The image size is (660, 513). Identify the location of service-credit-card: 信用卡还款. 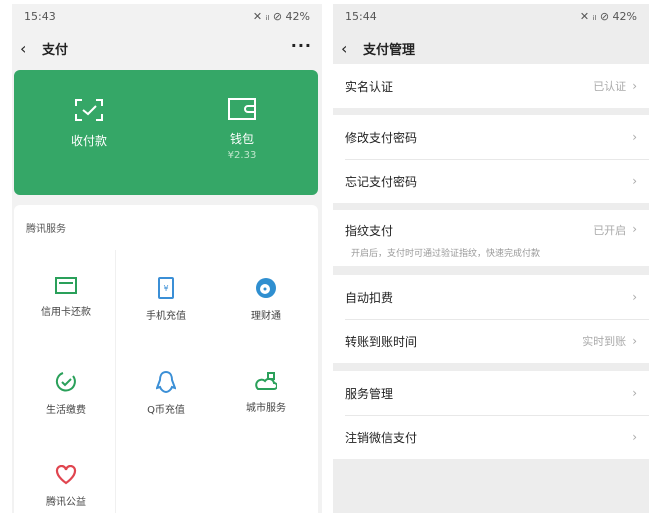
(66, 297).